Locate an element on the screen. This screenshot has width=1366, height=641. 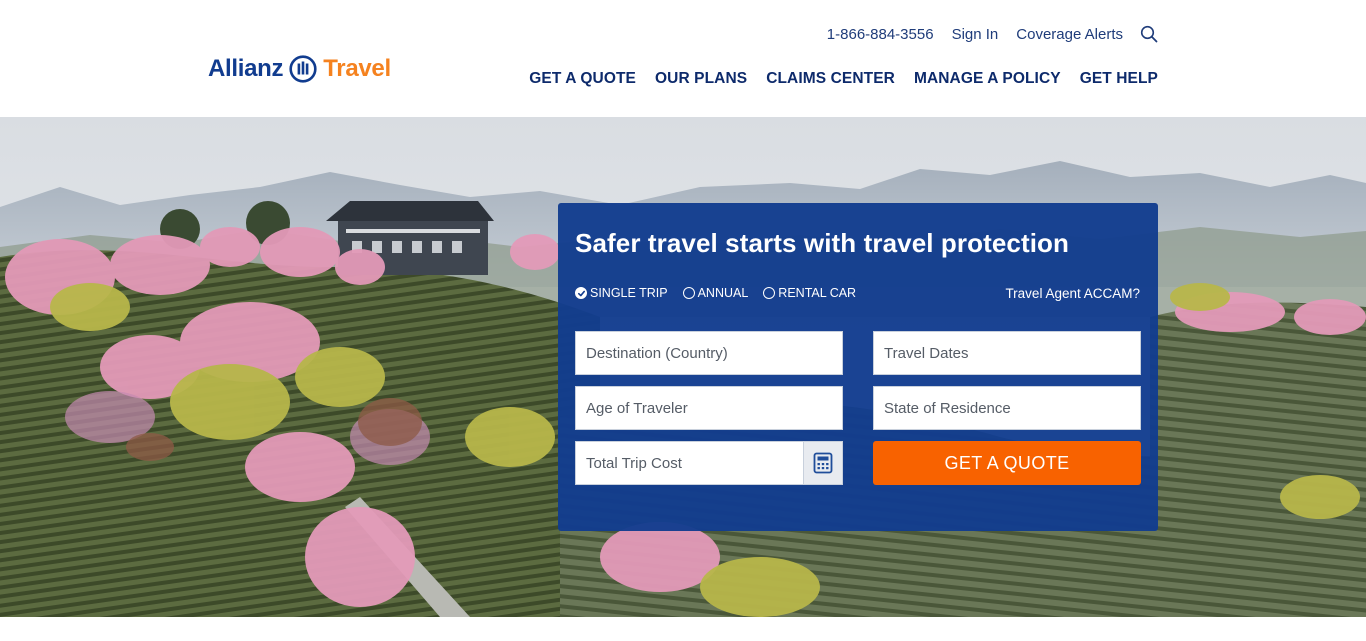
trip-type-label: RENTAL CAR is located at coordinates (817, 293).